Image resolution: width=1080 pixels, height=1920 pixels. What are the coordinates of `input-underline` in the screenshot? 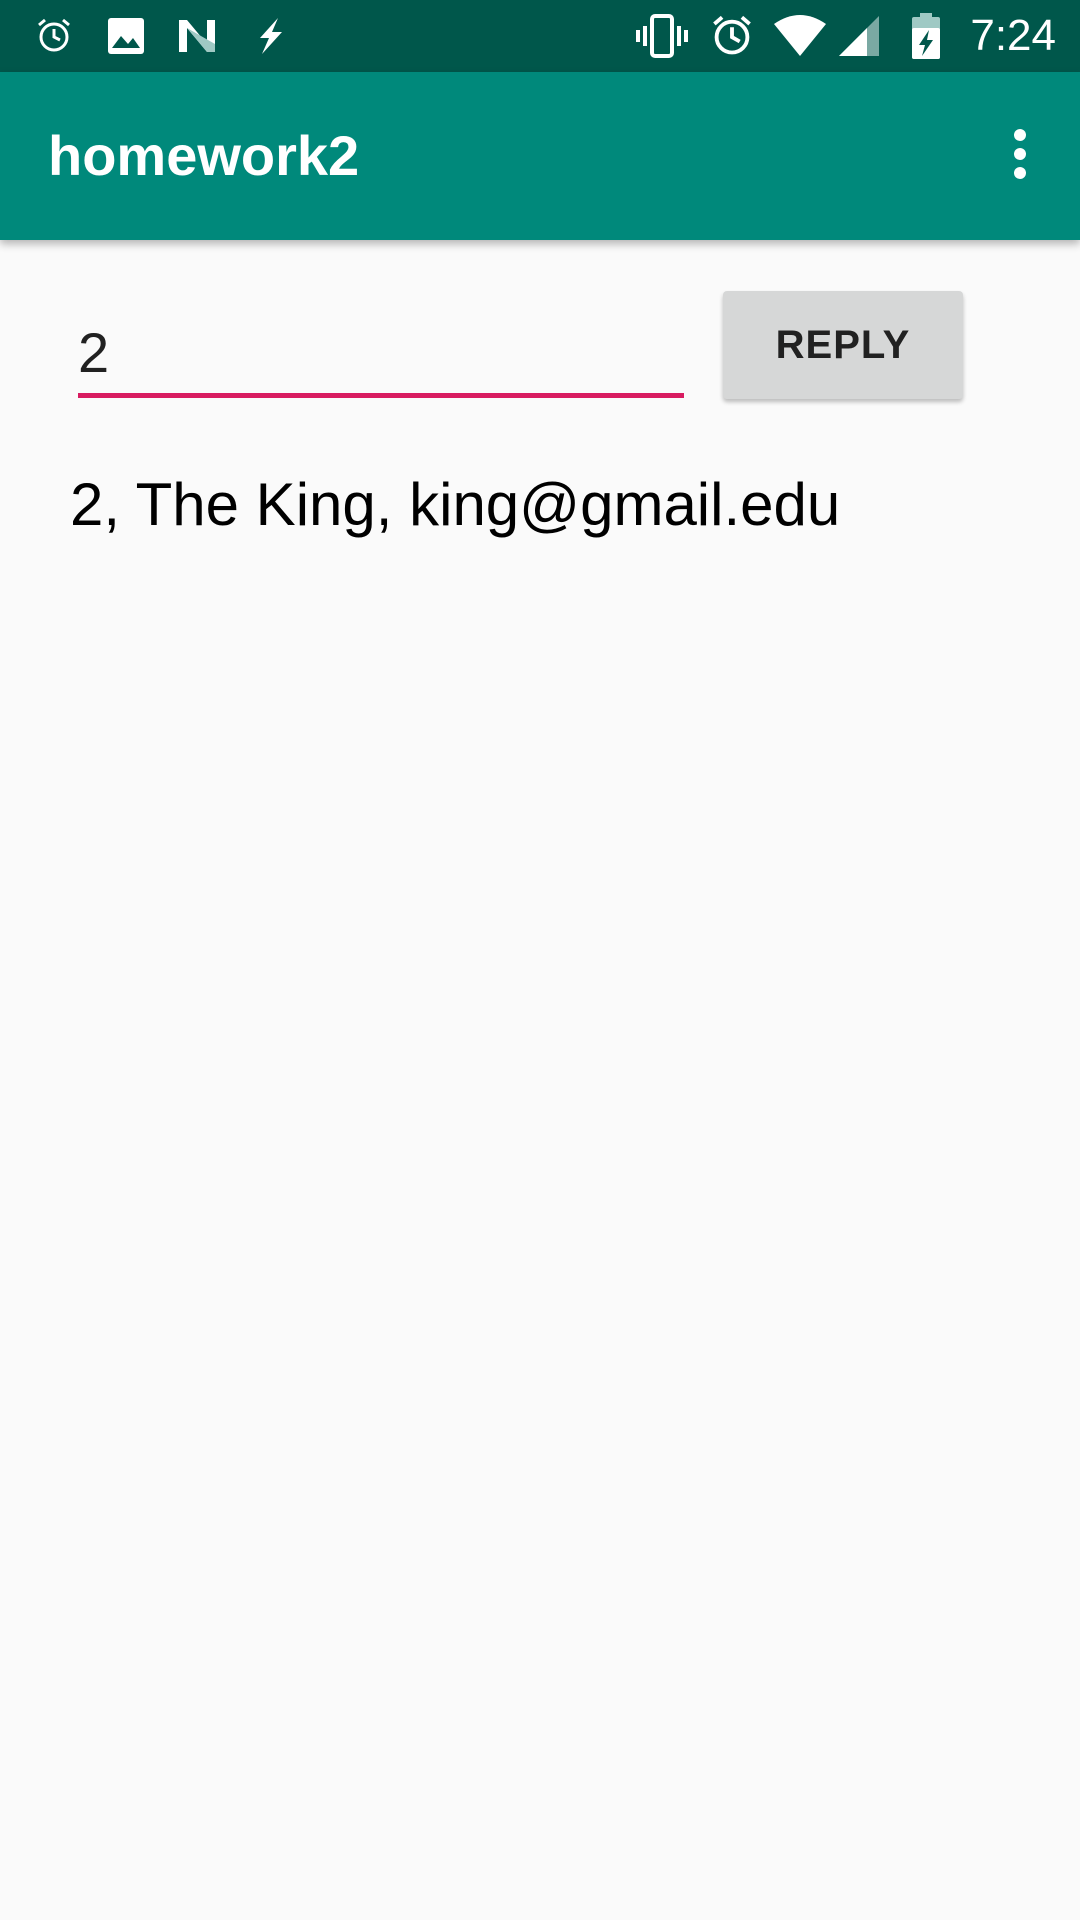 It's located at (381, 395).